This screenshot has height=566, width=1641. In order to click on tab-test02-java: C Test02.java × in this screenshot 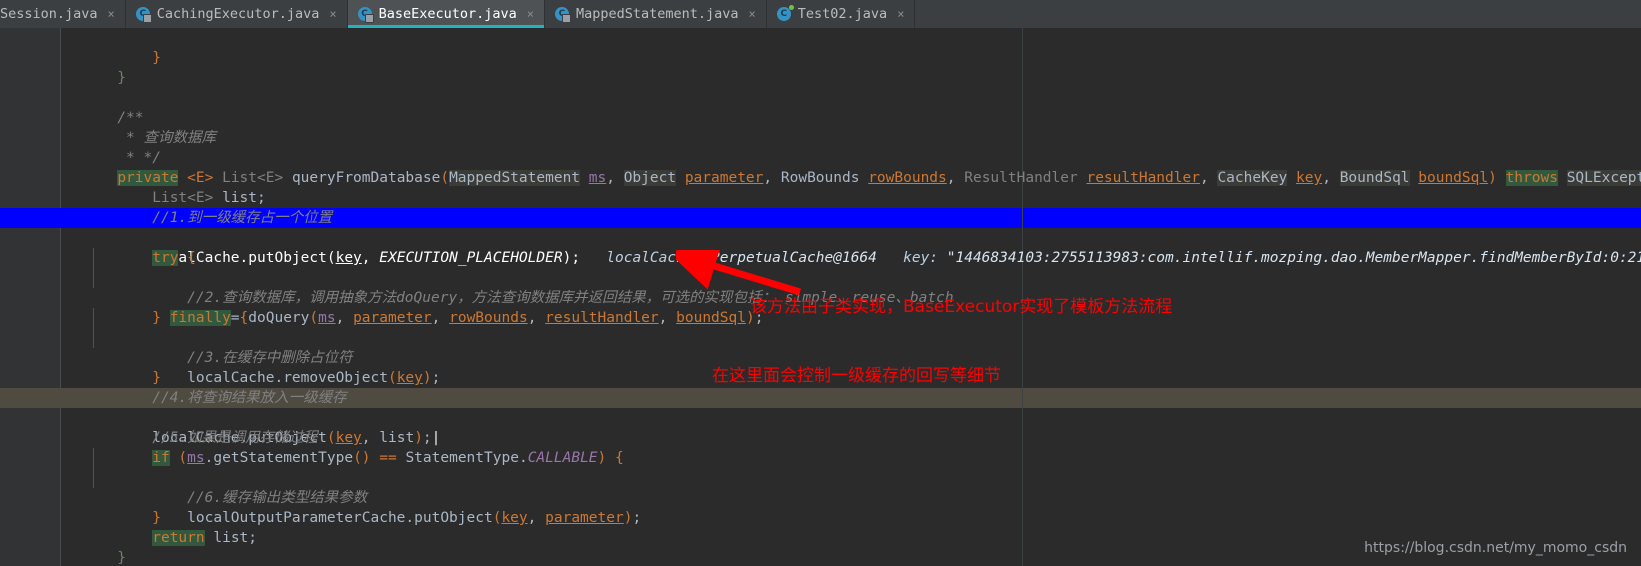, I will do `click(841, 14)`.